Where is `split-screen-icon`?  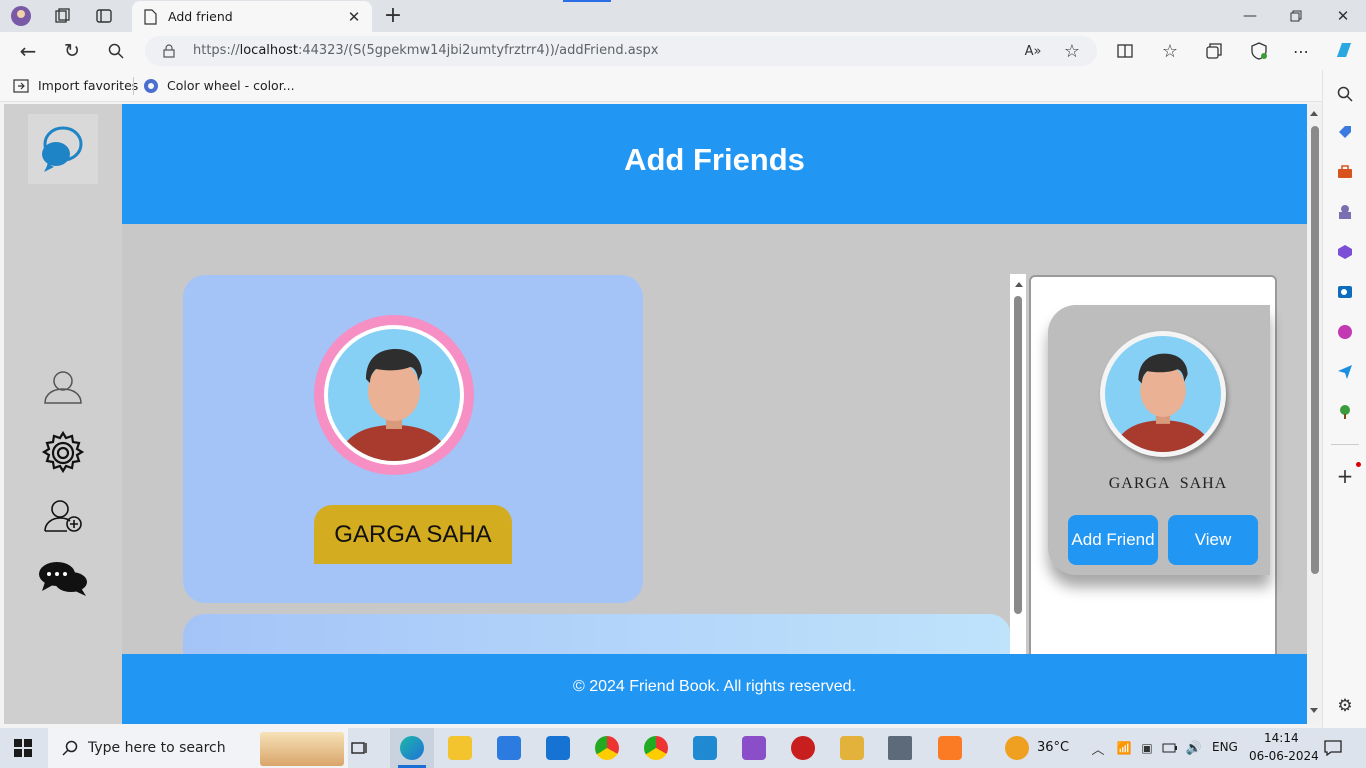 split-screen-icon is located at coordinates (1125, 51).